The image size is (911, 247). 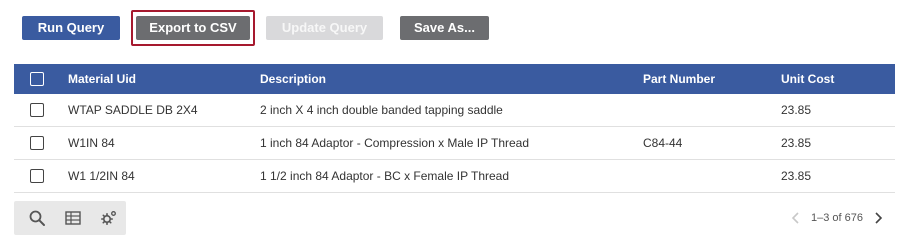 I want to click on run-query-button: Run Query, so click(x=71, y=28).